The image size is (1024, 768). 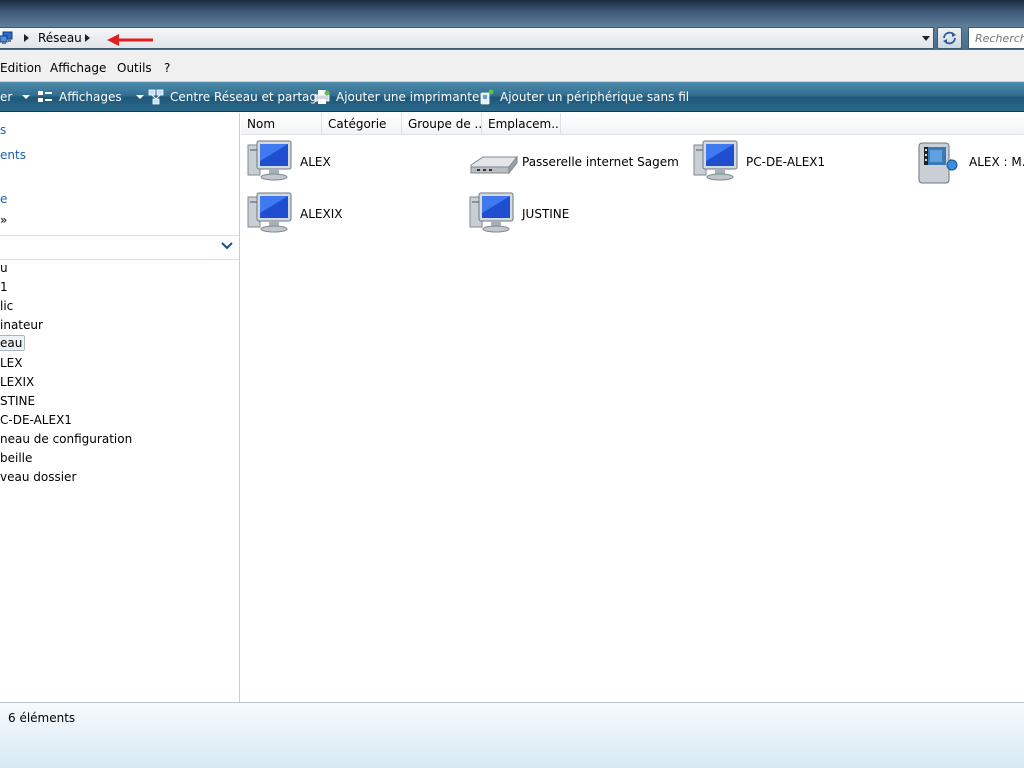 What do you see at coordinates (512, 735) in the screenshot?
I see `status-bar: 6 éléments` at bounding box center [512, 735].